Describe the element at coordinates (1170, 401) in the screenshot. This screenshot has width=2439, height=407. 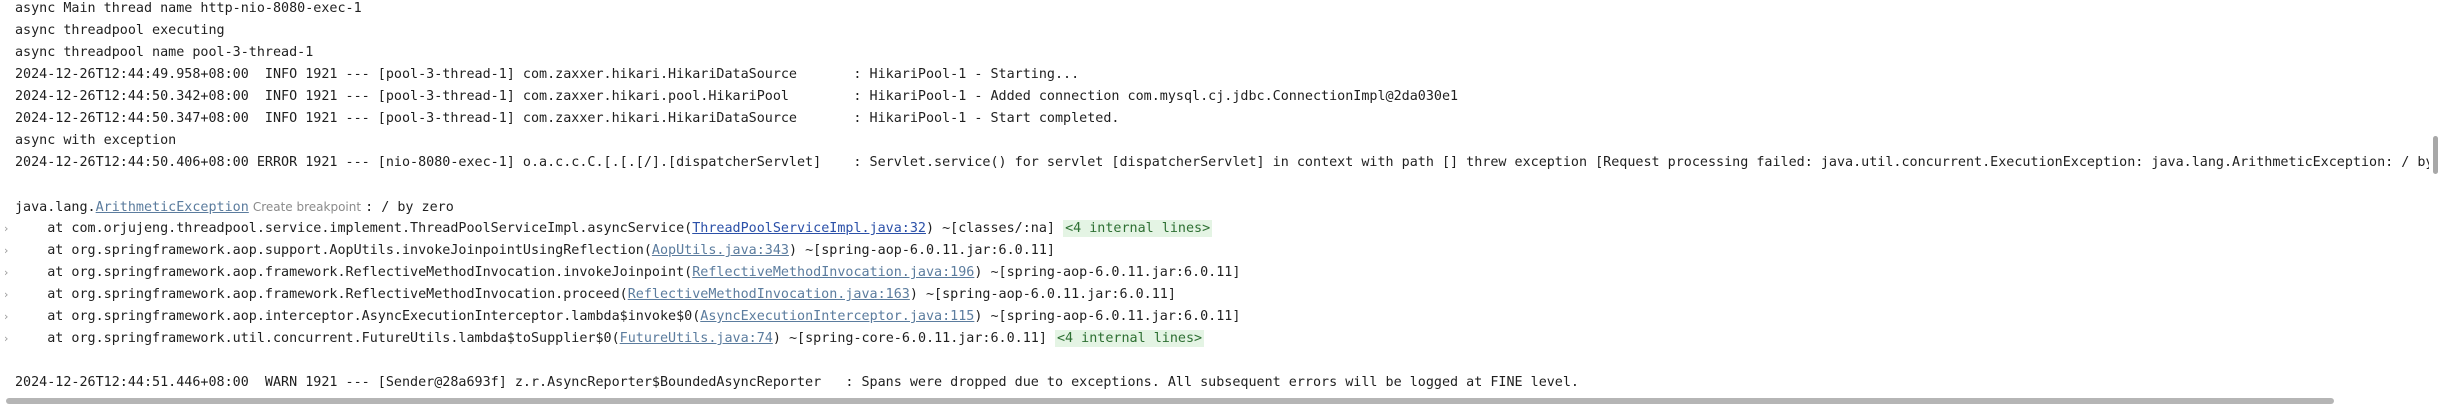
I see `horizontal-scrollbar-thumb` at that location.